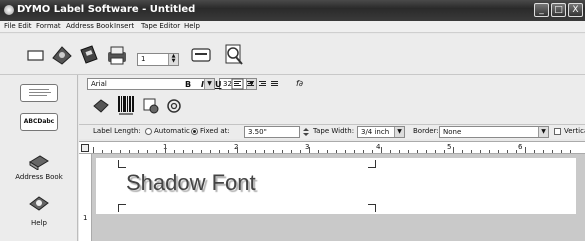 The image size is (585, 241). I want to click on left-sidebar: ABCDabc Address Book Help, so click(39, 158).